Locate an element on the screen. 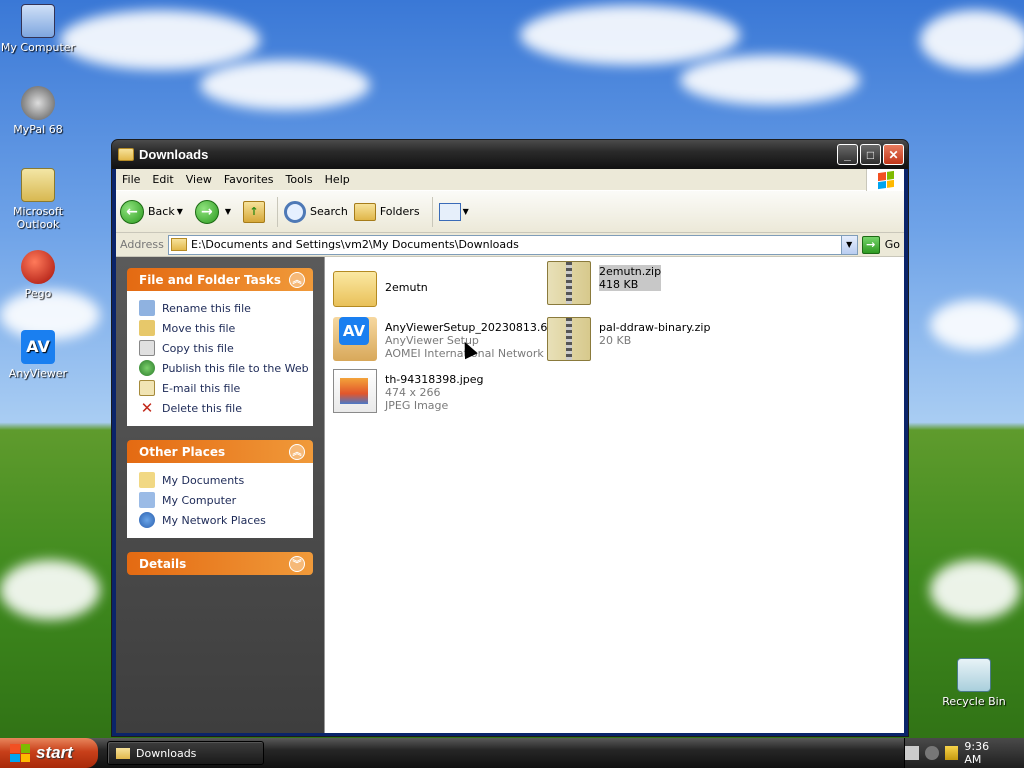 Image resolution: width=1024 pixels, height=768 pixels. go-arrow-icon: → is located at coordinates (870, 244).